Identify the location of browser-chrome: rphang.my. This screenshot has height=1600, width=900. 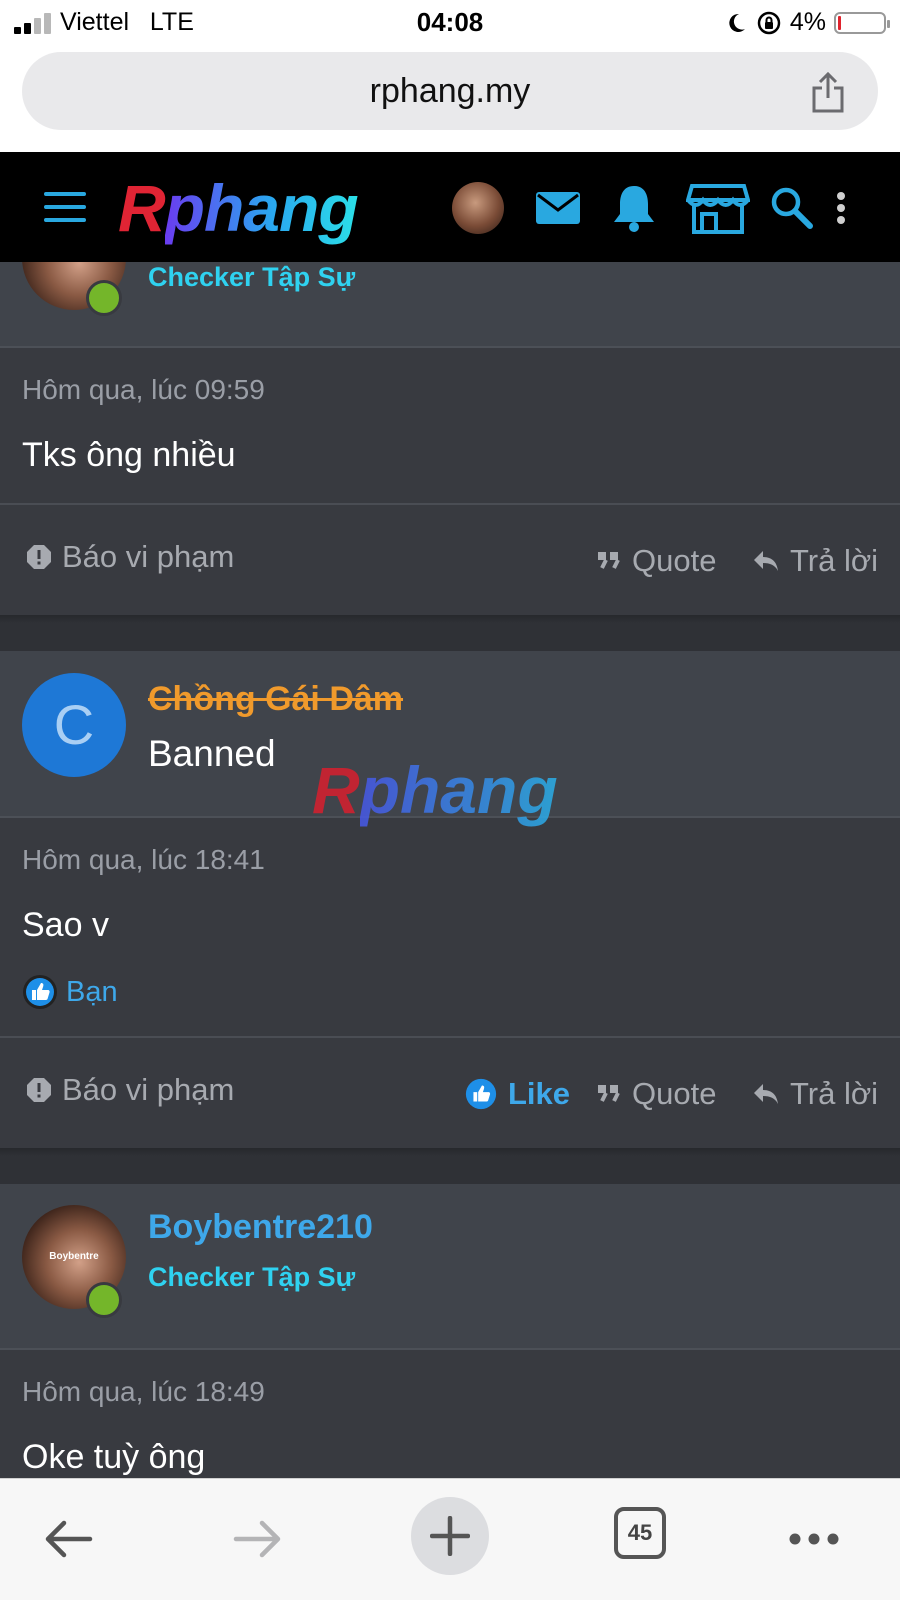
(450, 99).